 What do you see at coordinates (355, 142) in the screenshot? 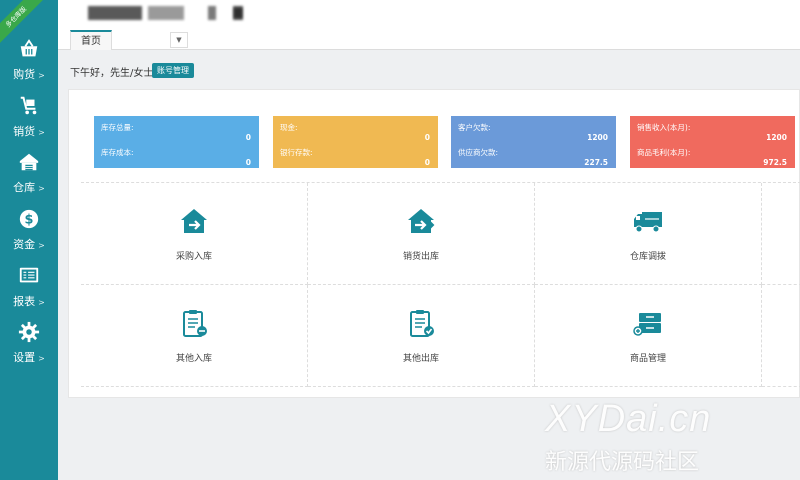
I see `stat-card-cash: 现金: 0 银行存款: 0` at bounding box center [355, 142].